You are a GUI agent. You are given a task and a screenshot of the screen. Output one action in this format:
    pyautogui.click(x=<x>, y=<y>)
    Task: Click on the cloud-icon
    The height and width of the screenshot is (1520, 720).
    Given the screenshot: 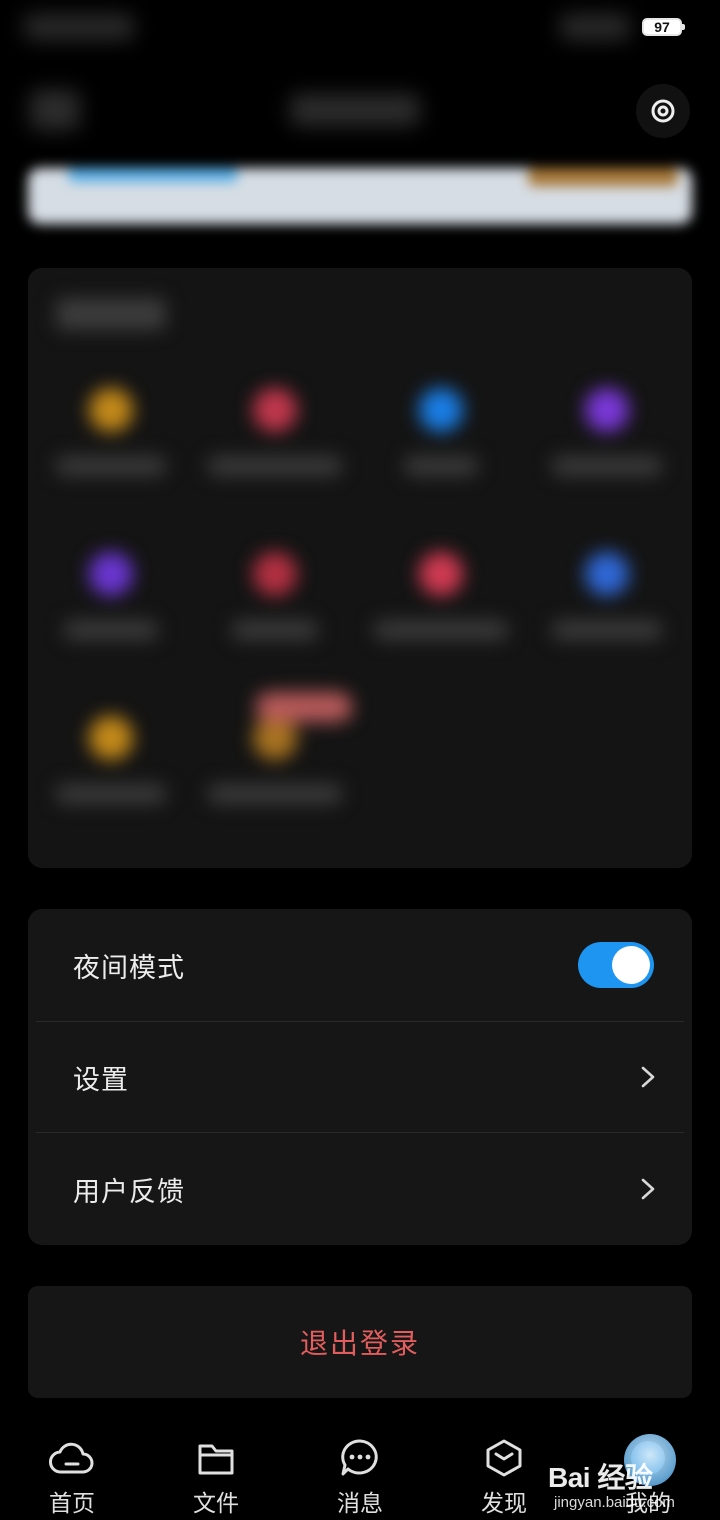 What is the action you would take?
    pyautogui.click(x=71, y=1458)
    